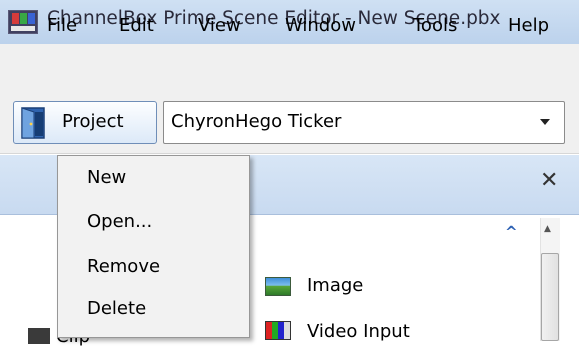  I want to click on menu-item-new: New, so click(106, 177).